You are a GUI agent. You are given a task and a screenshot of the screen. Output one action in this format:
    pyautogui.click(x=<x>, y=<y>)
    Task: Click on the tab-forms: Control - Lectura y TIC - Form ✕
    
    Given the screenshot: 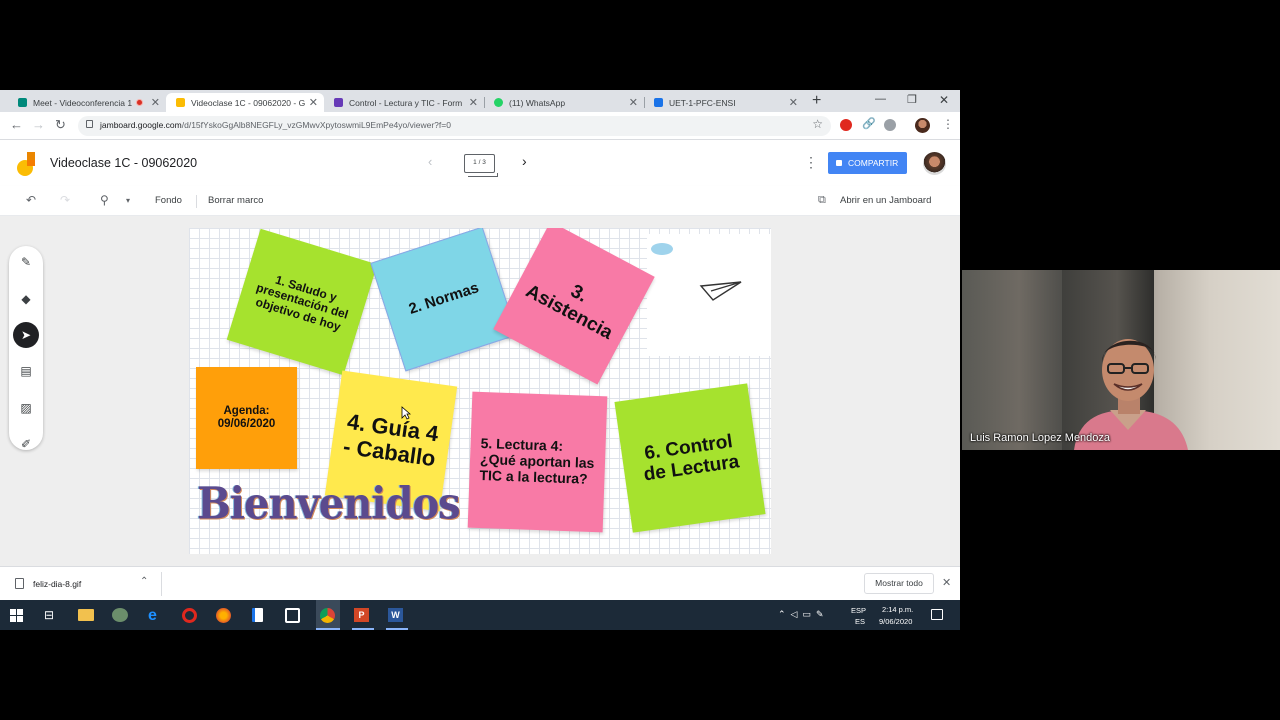 What is the action you would take?
    pyautogui.click(x=404, y=102)
    